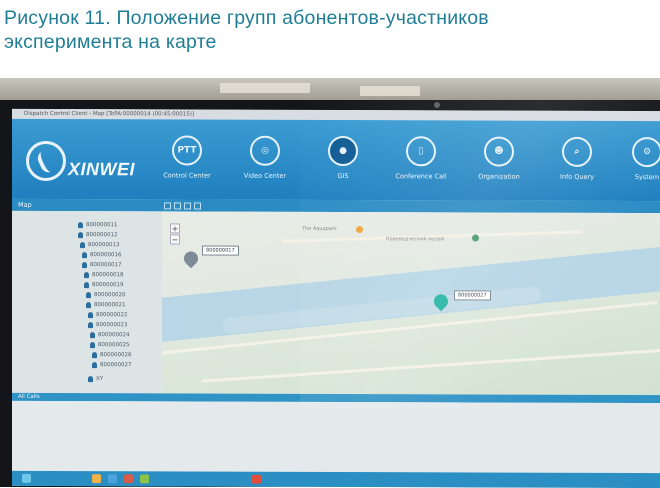 Image resolution: width=660 pixels, height=488 pixels. What do you see at coordinates (265, 150) in the screenshot?
I see `video-signal-icon: ◎` at bounding box center [265, 150].